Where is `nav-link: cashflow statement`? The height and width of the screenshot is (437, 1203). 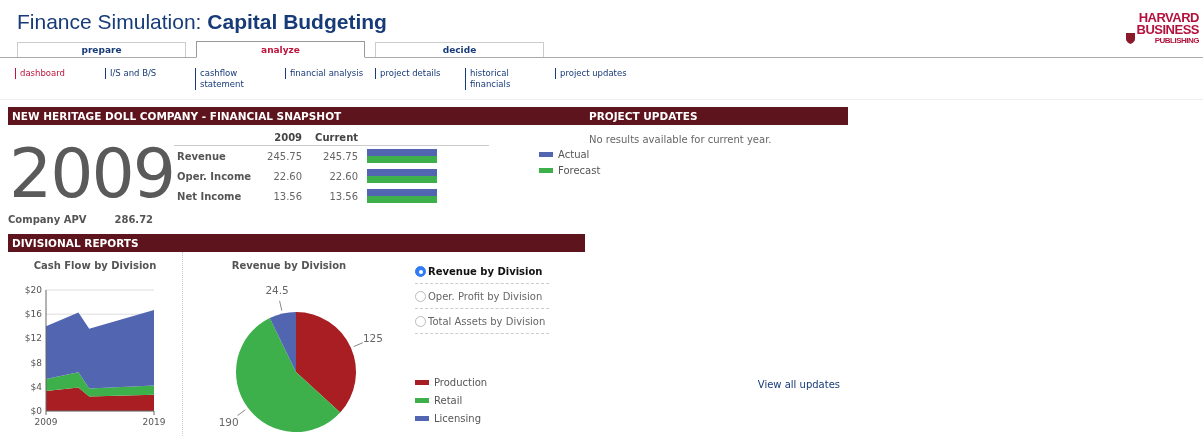
nav-link: cashflow statement is located at coordinates (237, 79).